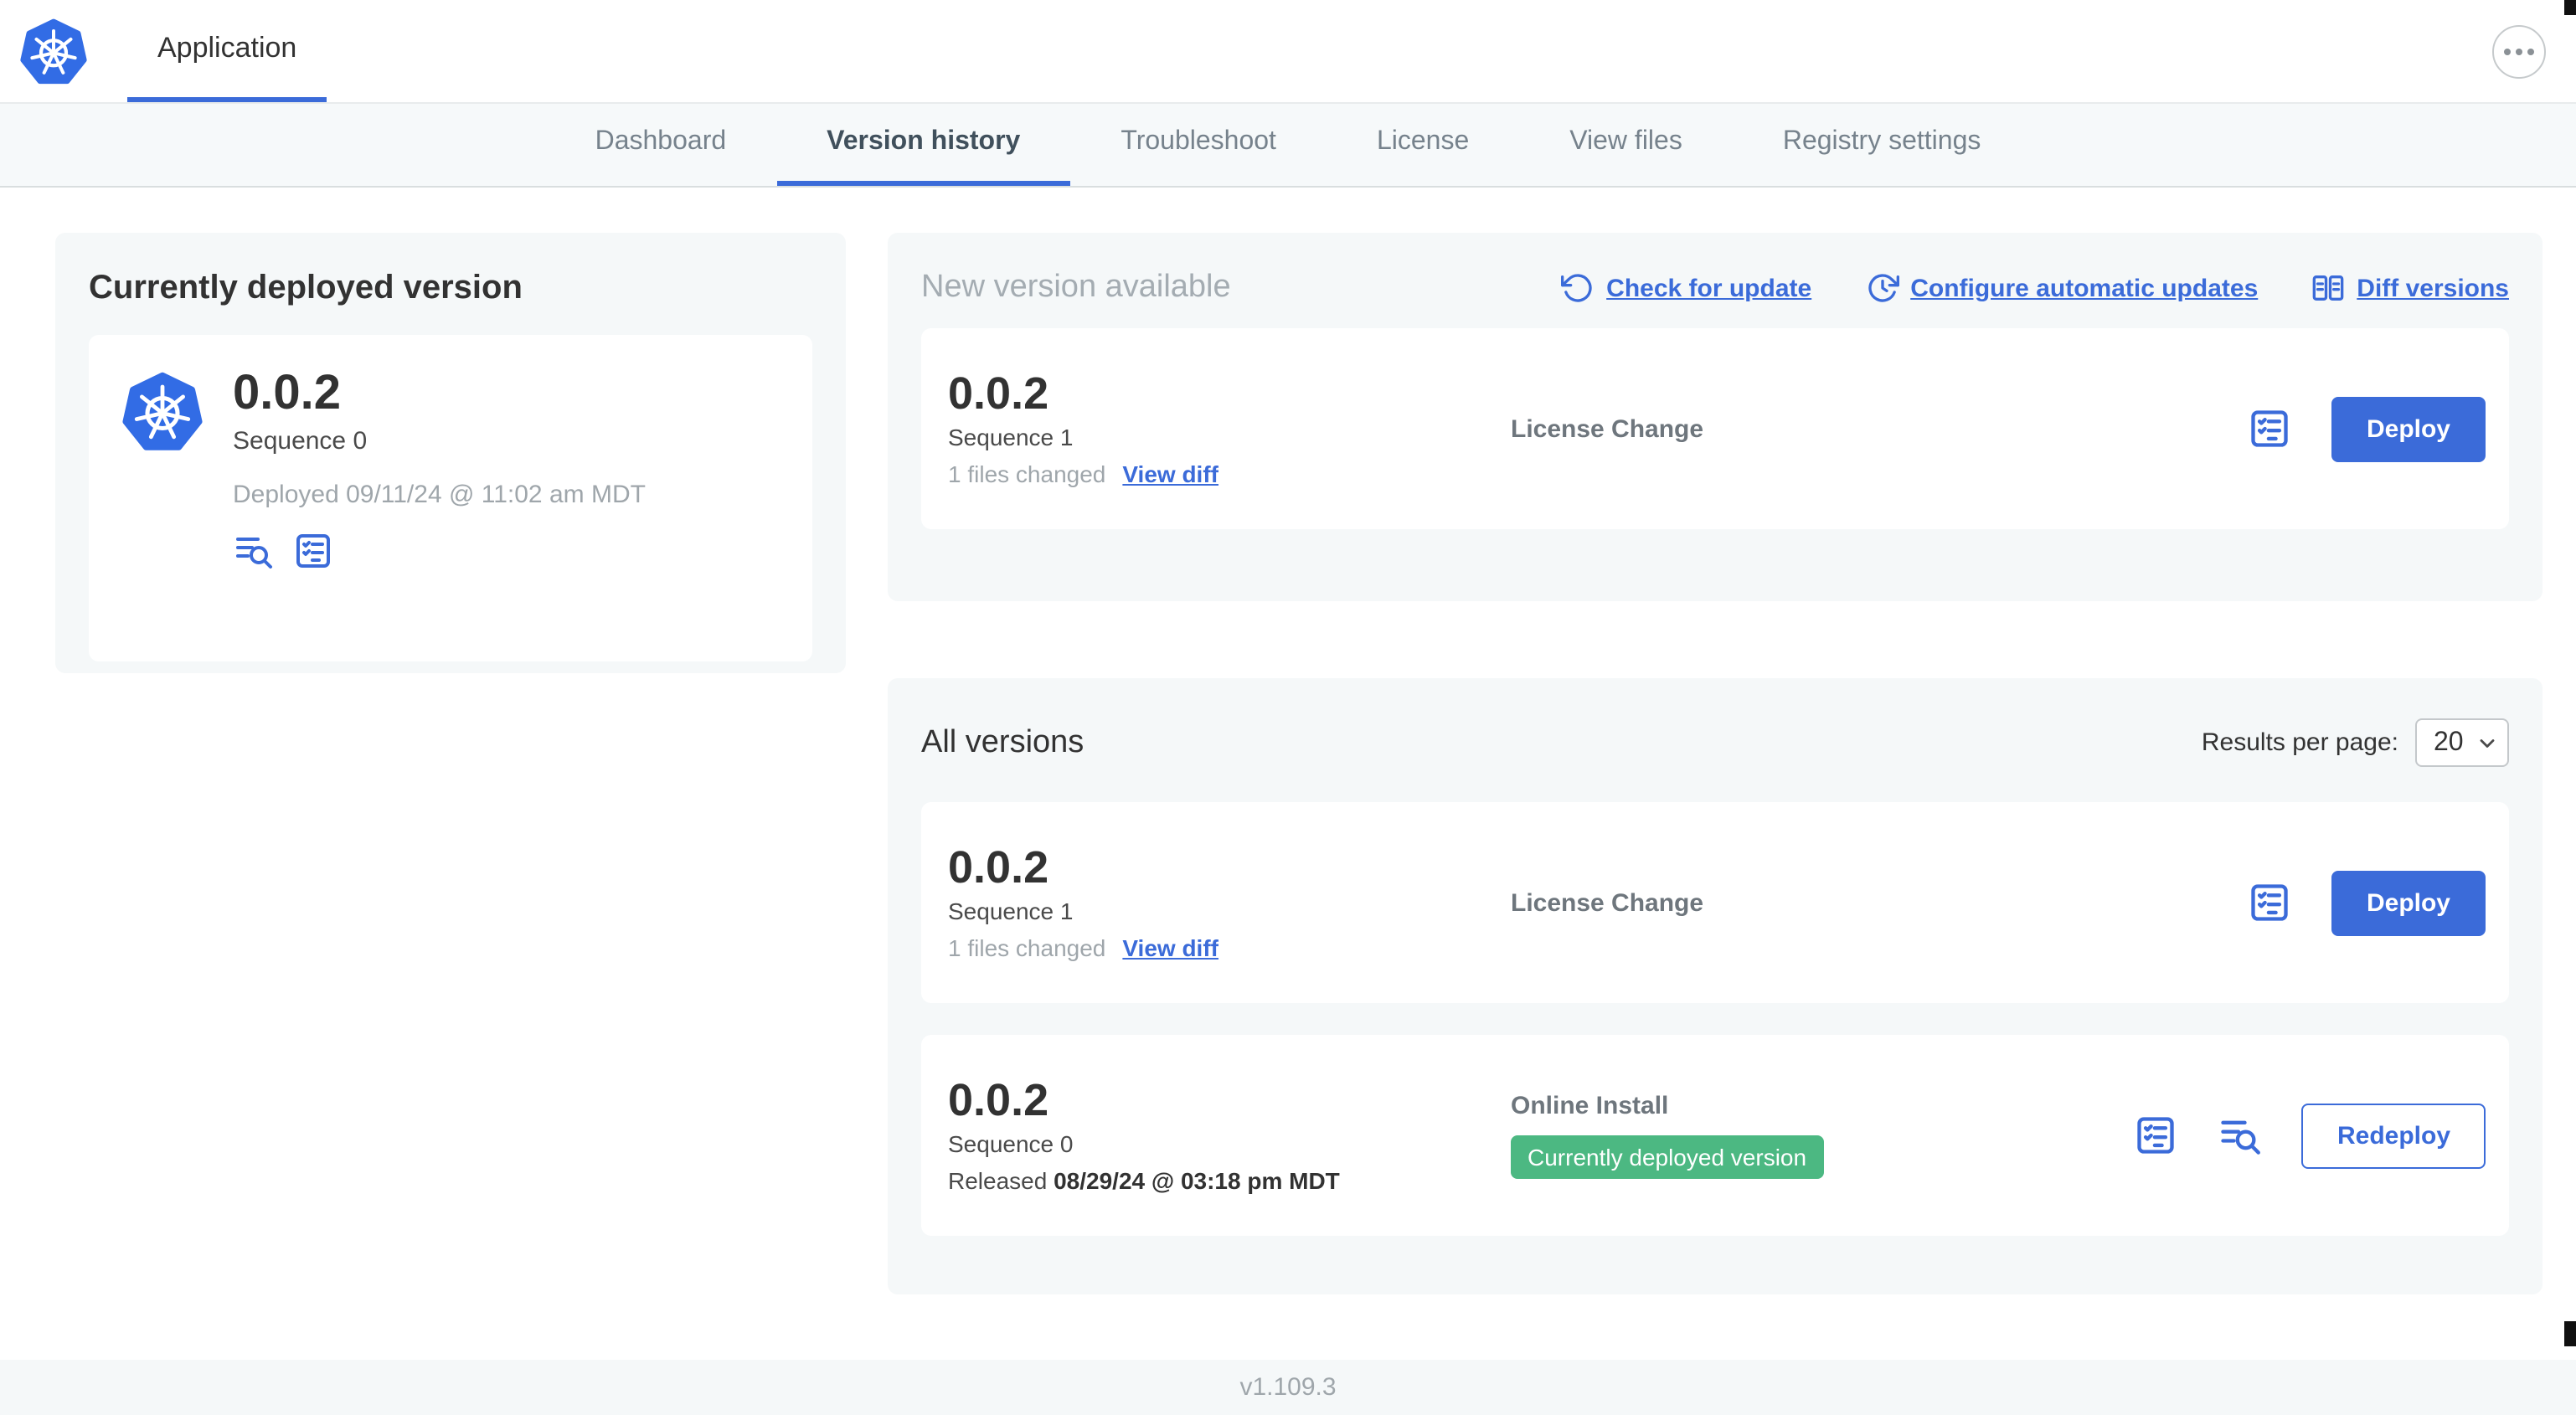 This screenshot has width=2576, height=1415. I want to click on app-nav-application-label: Application, so click(227, 48).